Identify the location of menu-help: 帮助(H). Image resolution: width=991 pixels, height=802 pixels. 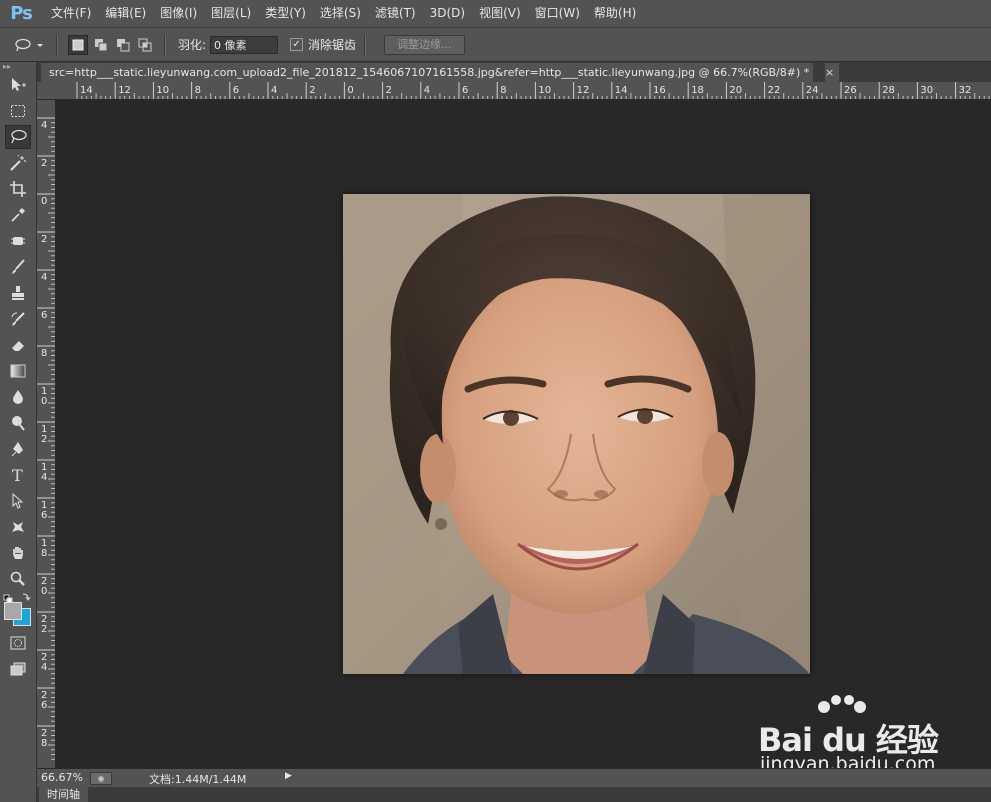
(615, 13).